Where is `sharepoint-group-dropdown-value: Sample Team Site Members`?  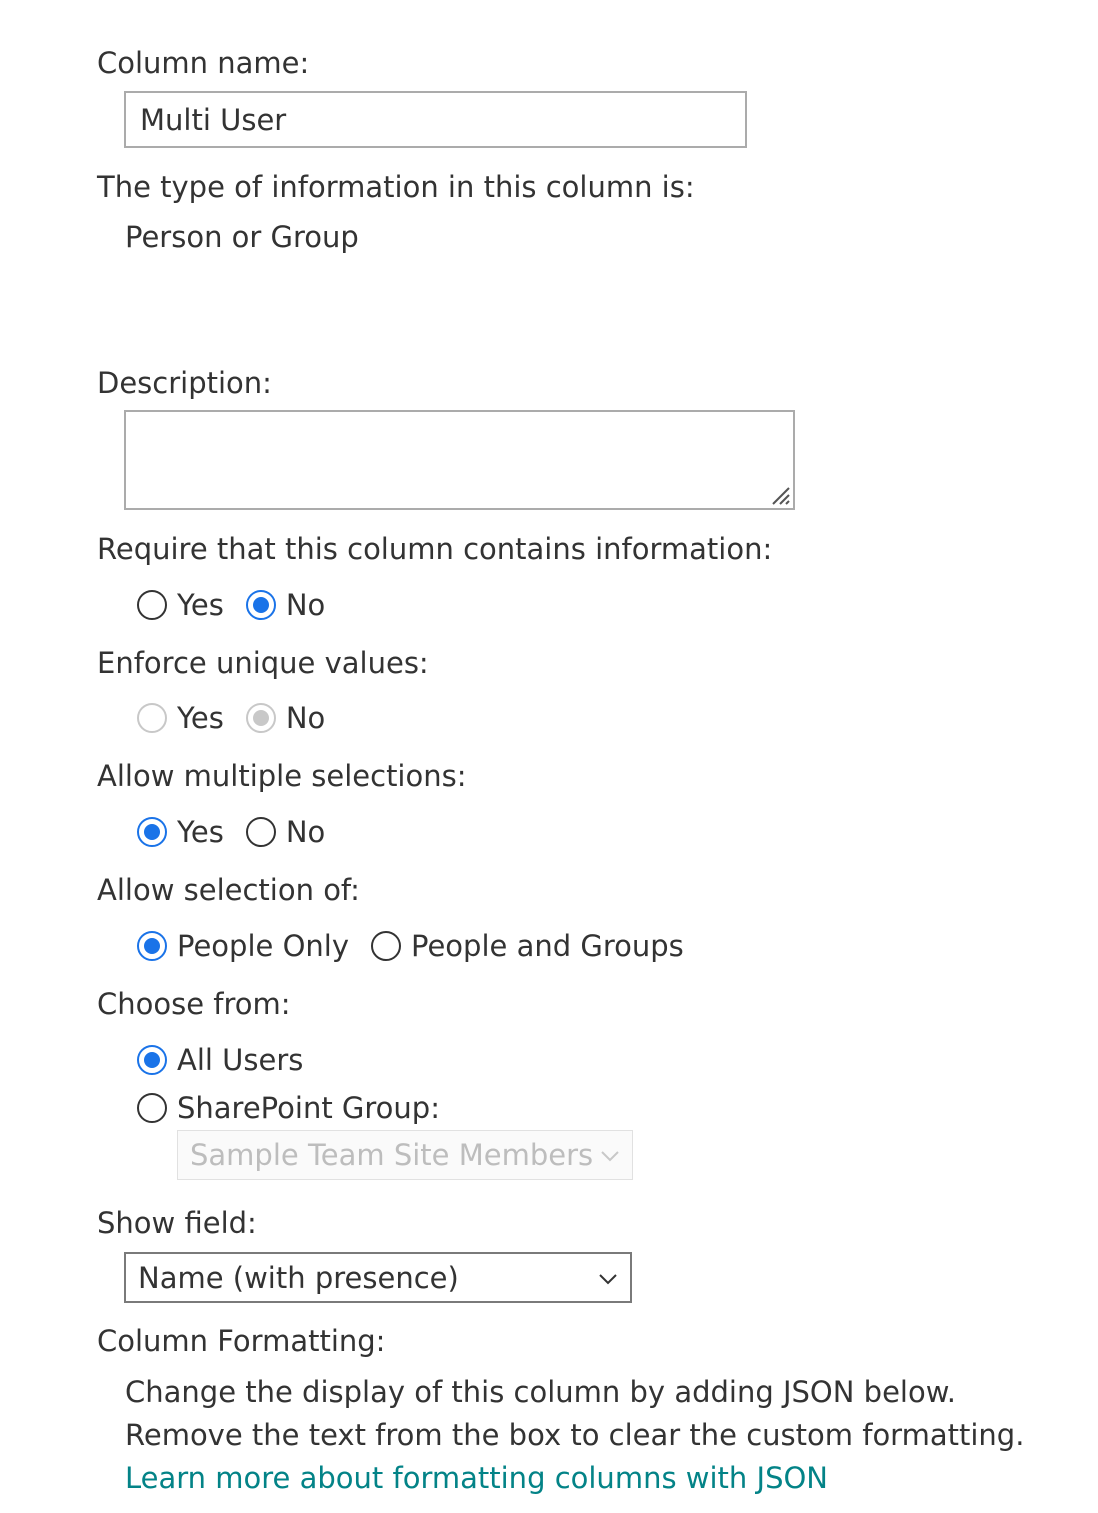 sharepoint-group-dropdown-value: Sample Team Site Members is located at coordinates (392, 1155).